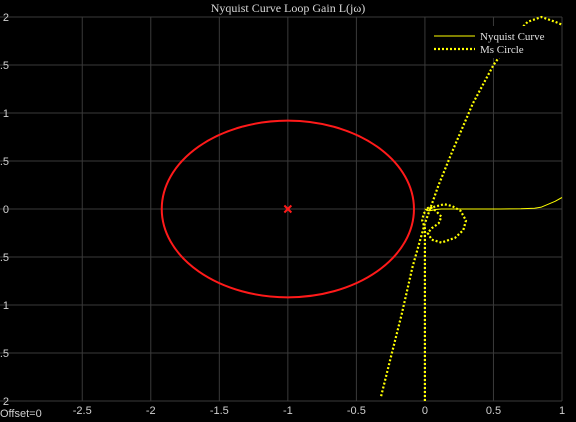  Describe the element at coordinates (151, 411) in the screenshot. I see `x-tick-label: -2` at that location.